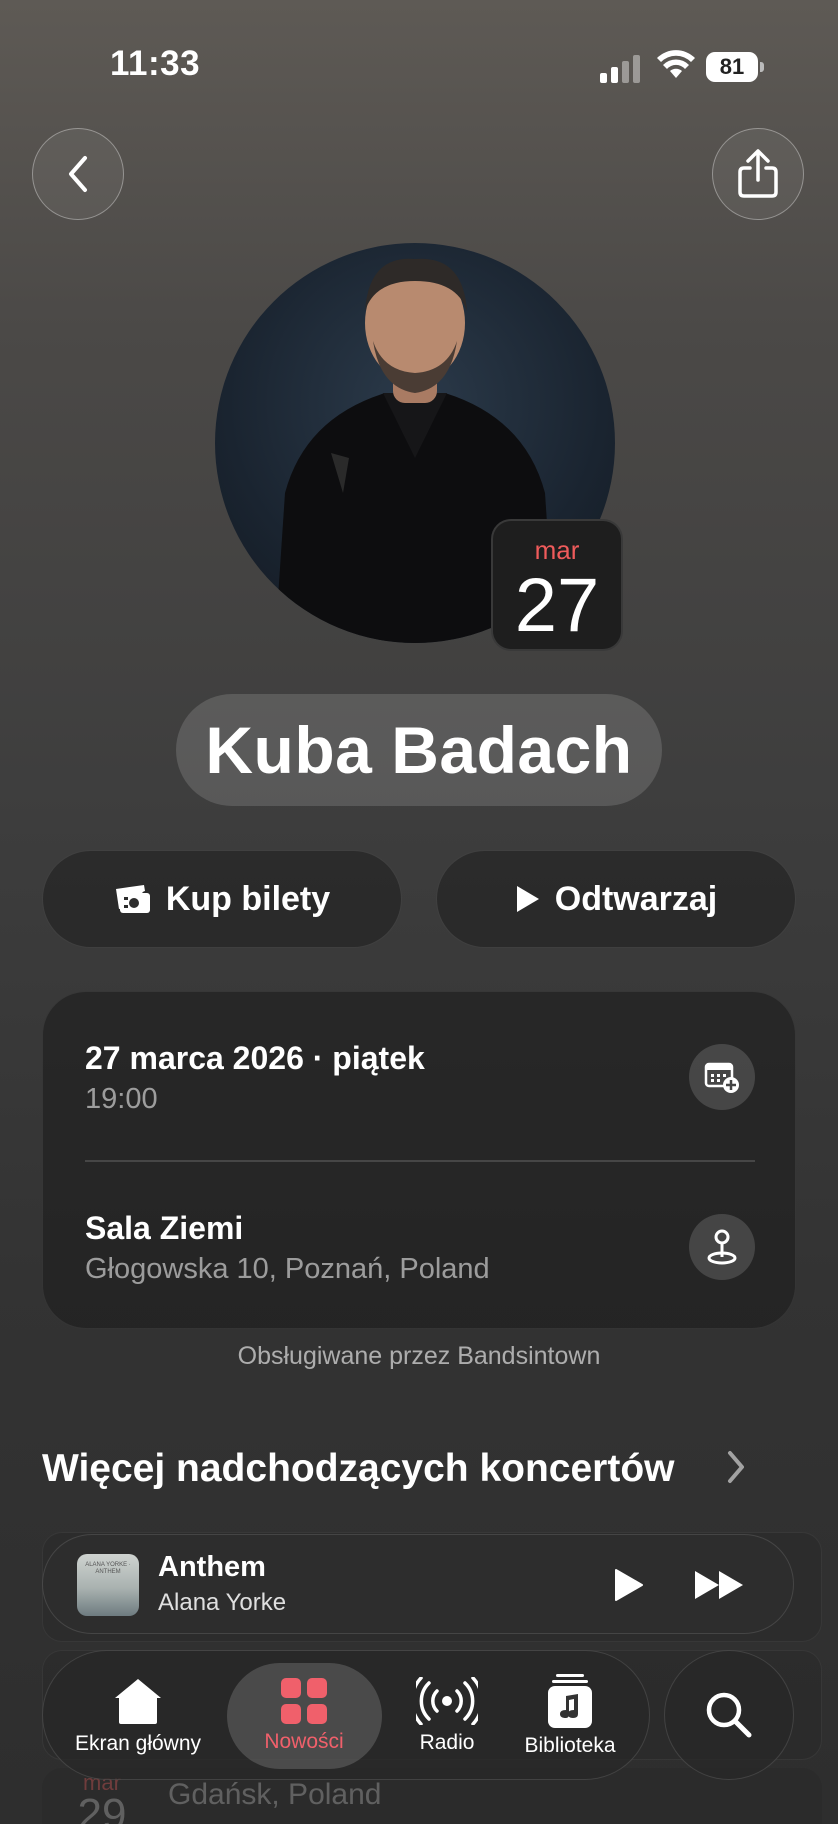 The height and width of the screenshot is (1824, 838). I want to click on event-time-text: 19:00, so click(121, 1099).